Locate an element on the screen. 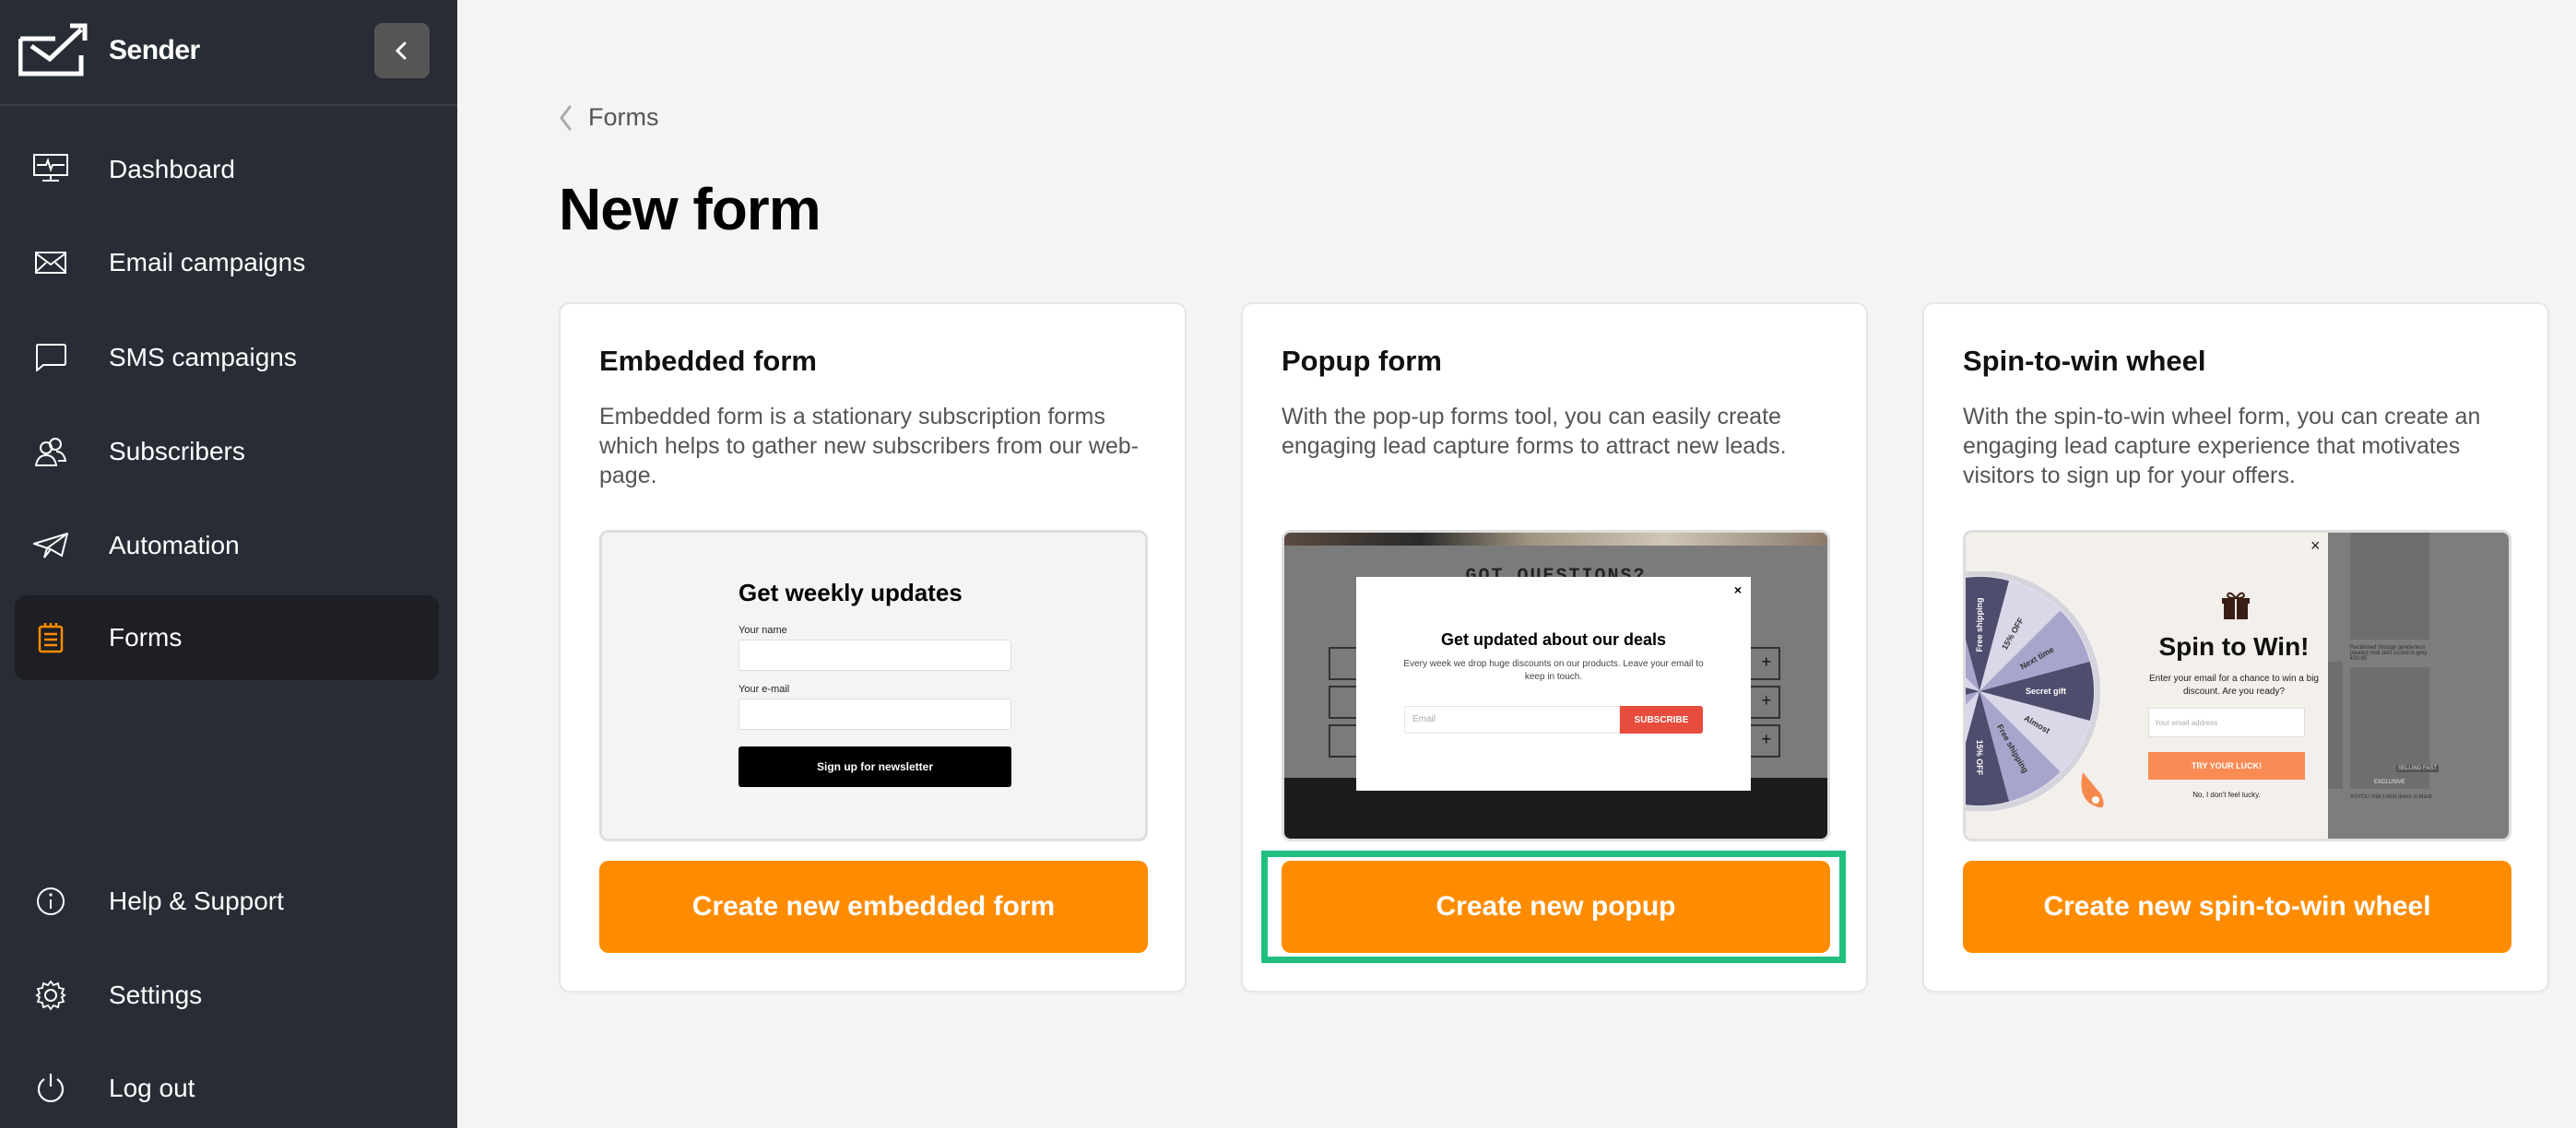  preview-photo-strip is located at coordinates (1555, 539).